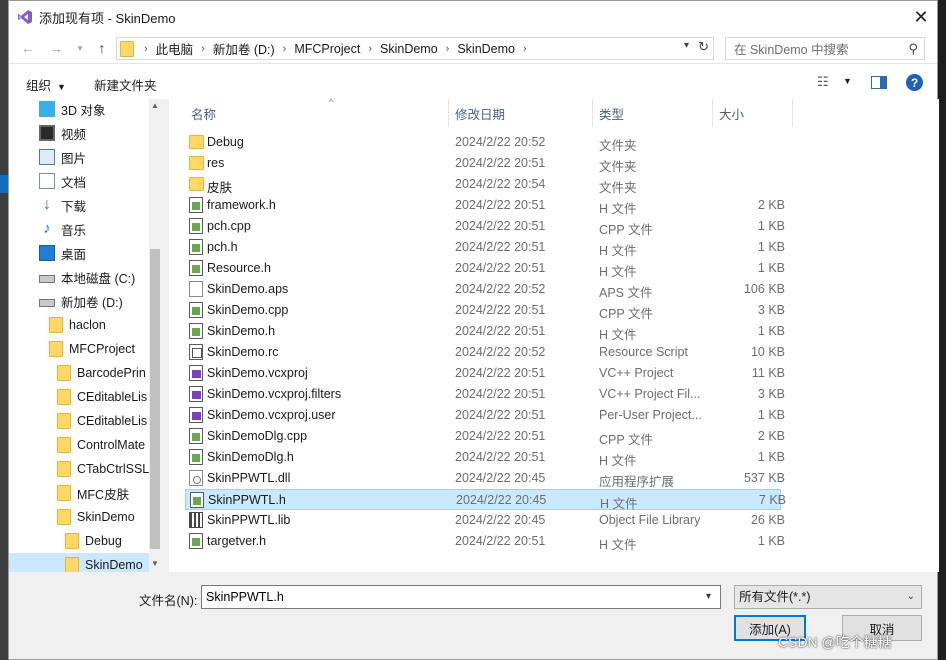 The image size is (946, 660). Describe the element at coordinates (847, 81) in the screenshot. I see `view-options-caret-icon: ▼` at that location.